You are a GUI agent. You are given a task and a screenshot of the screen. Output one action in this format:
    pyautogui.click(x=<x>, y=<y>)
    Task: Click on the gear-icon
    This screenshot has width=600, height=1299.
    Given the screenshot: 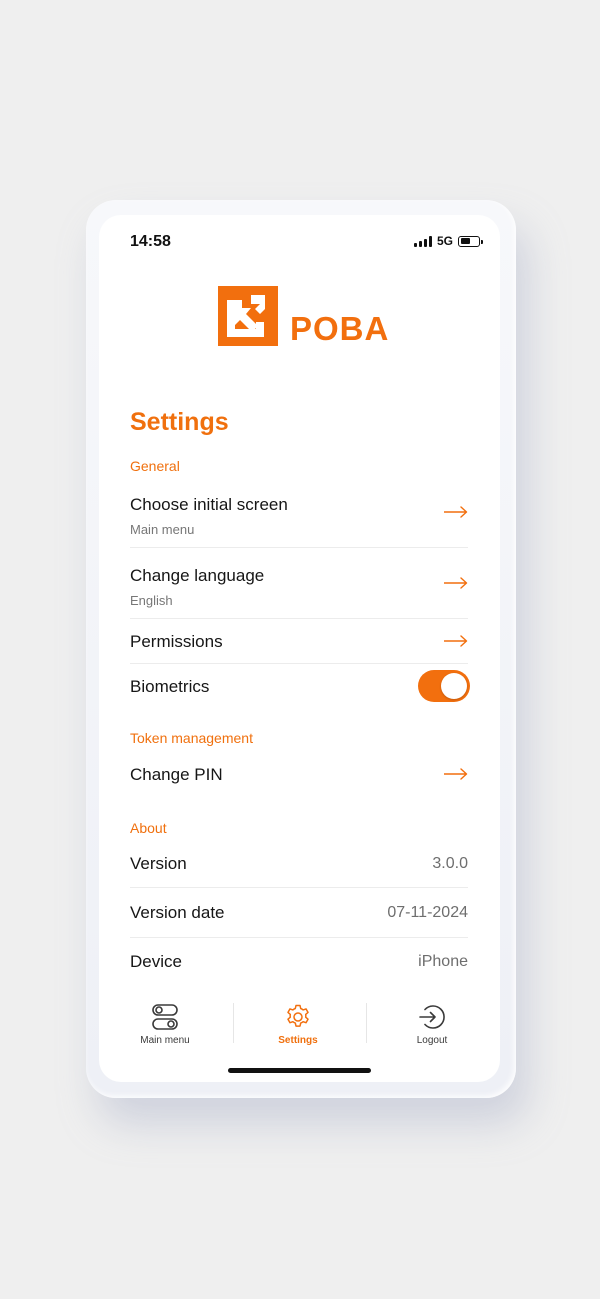 What is the action you would take?
    pyautogui.click(x=298, y=1015)
    